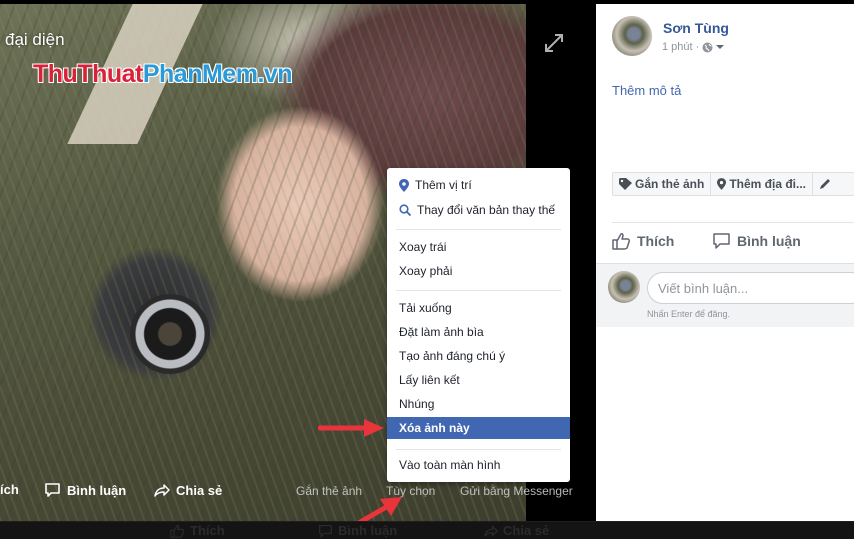  Describe the element at coordinates (707, 47) in the screenshot. I see `globe-icon` at that location.